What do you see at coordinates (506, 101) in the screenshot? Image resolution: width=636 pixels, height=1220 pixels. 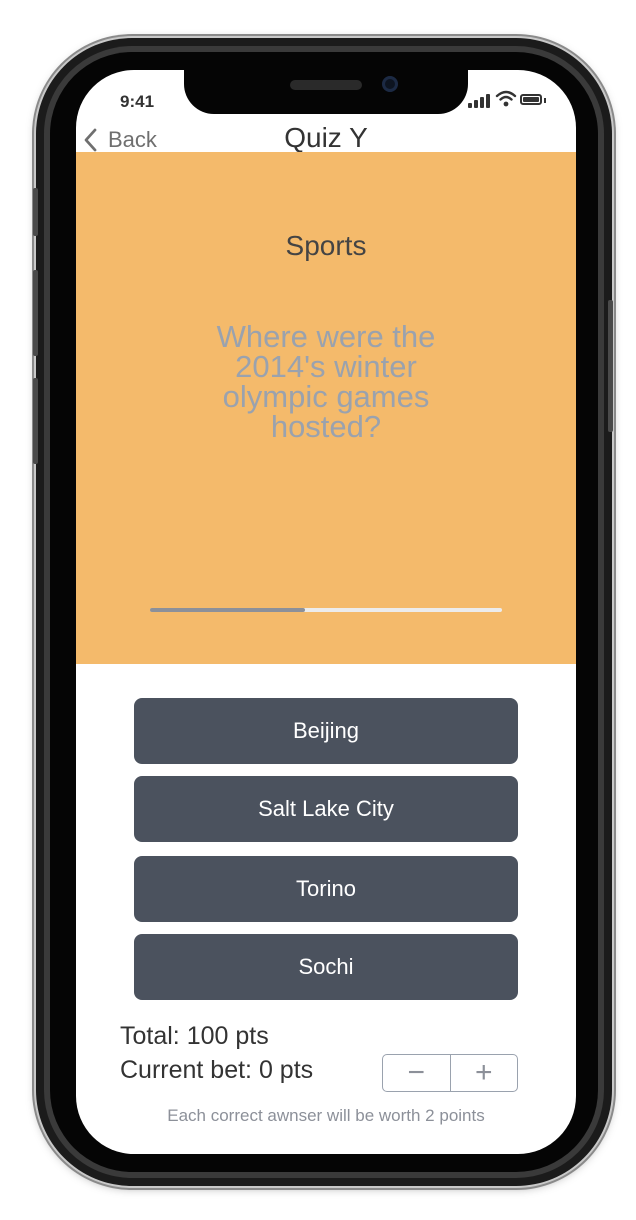 I see `wifi-icon` at bounding box center [506, 101].